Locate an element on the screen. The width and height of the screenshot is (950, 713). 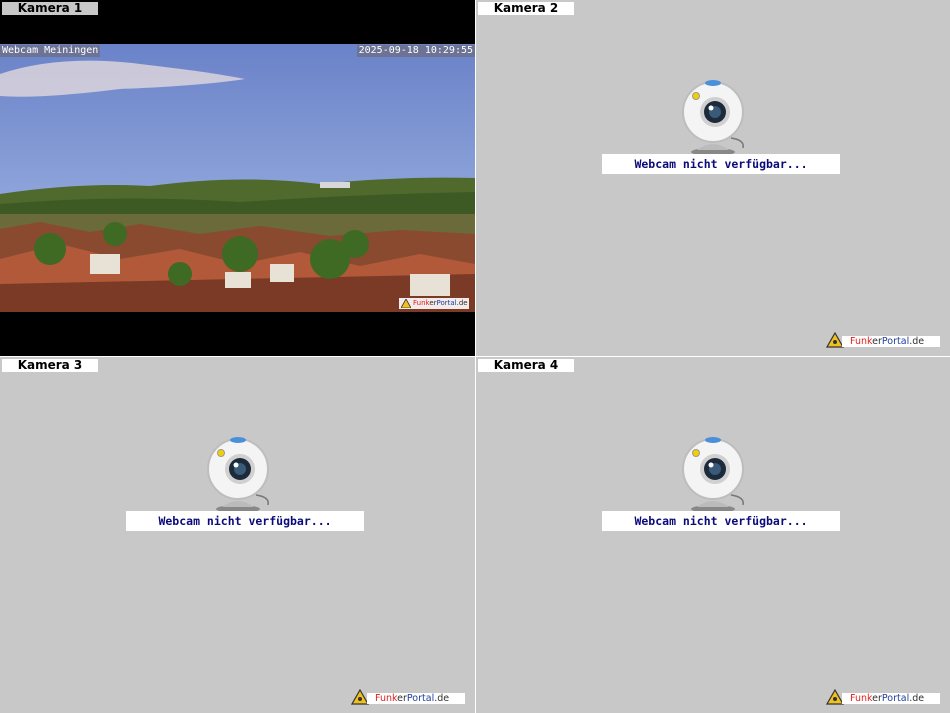
funkerportal-logo-icon is located at coordinates (406, 303).